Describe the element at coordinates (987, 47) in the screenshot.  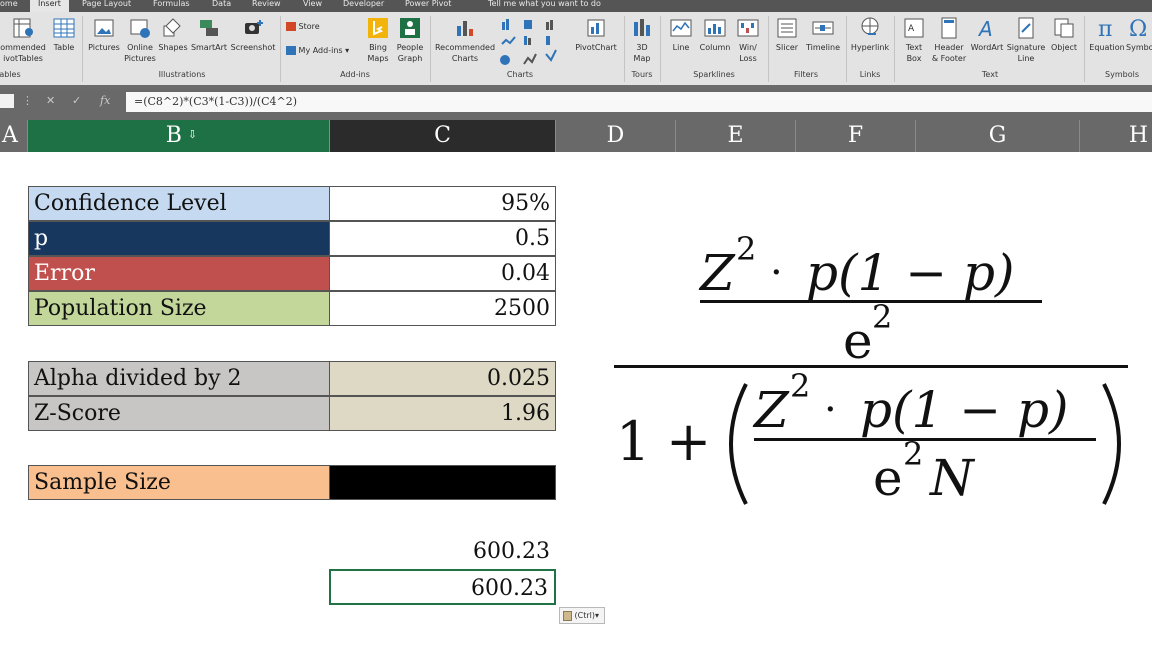
I see `wordart-label: WordArt` at that location.